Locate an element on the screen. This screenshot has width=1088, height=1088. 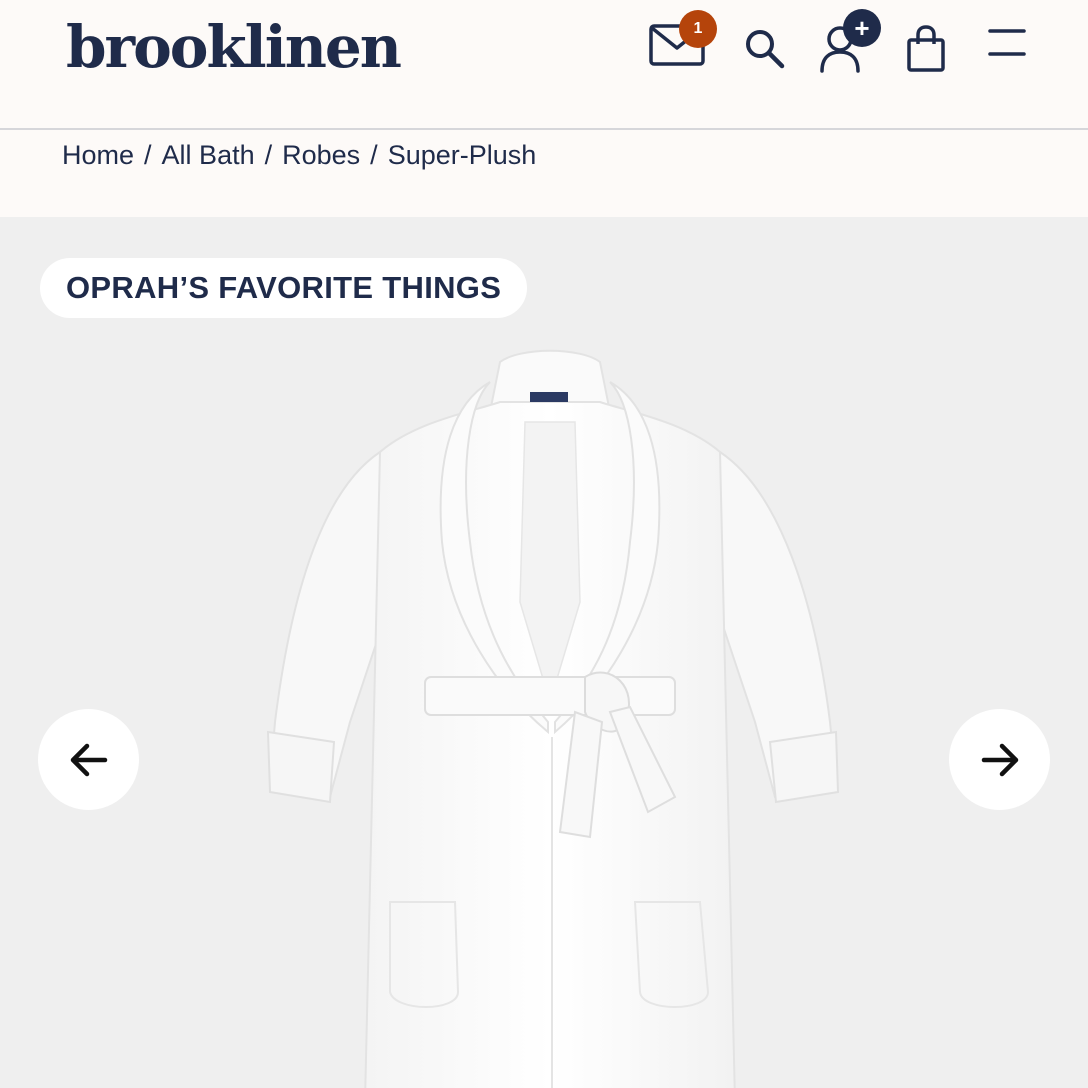
breadcrumb-home: Home is located at coordinates (98, 155).